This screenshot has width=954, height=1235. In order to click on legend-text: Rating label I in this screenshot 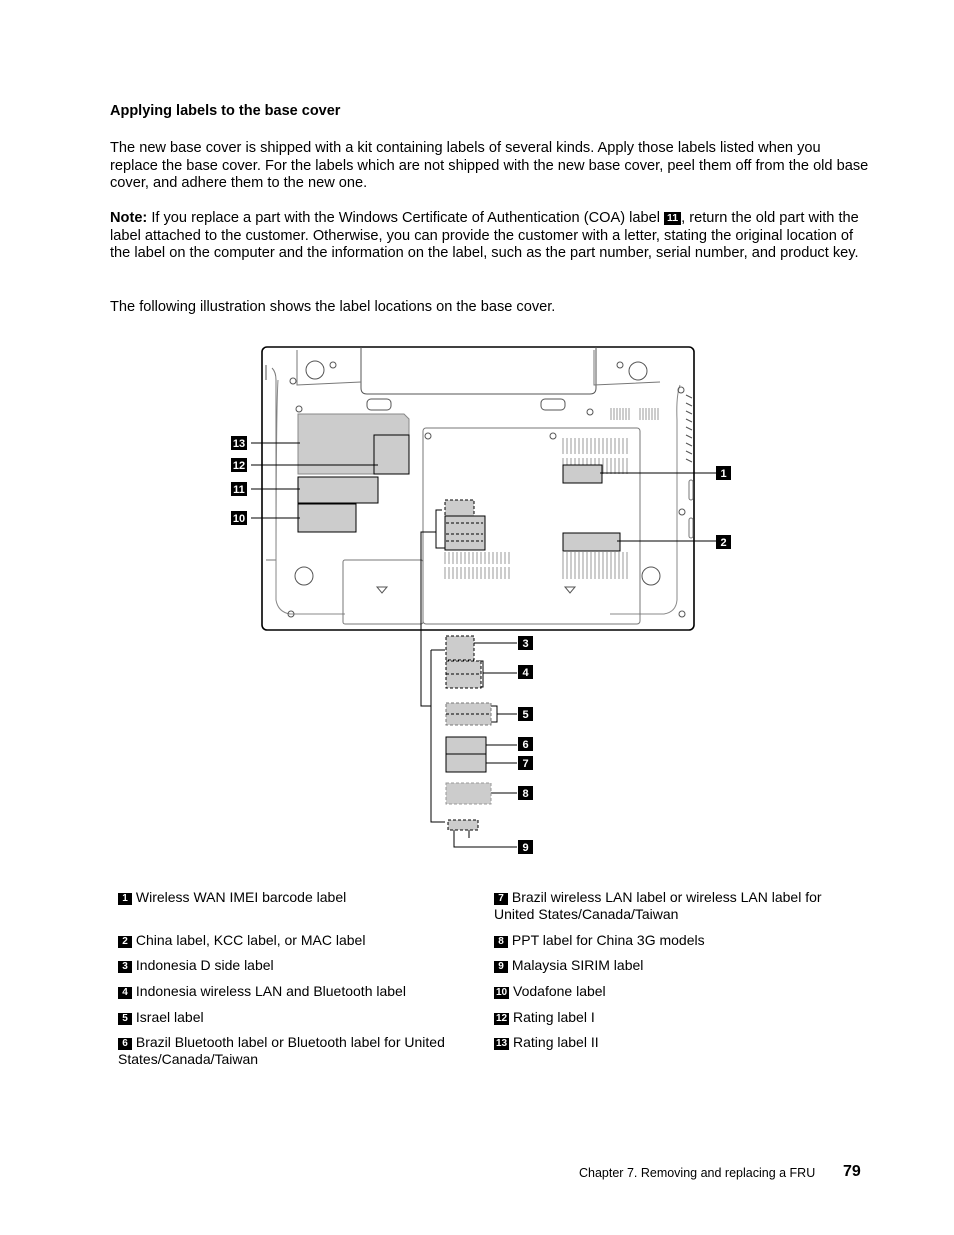, I will do `click(554, 1017)`.